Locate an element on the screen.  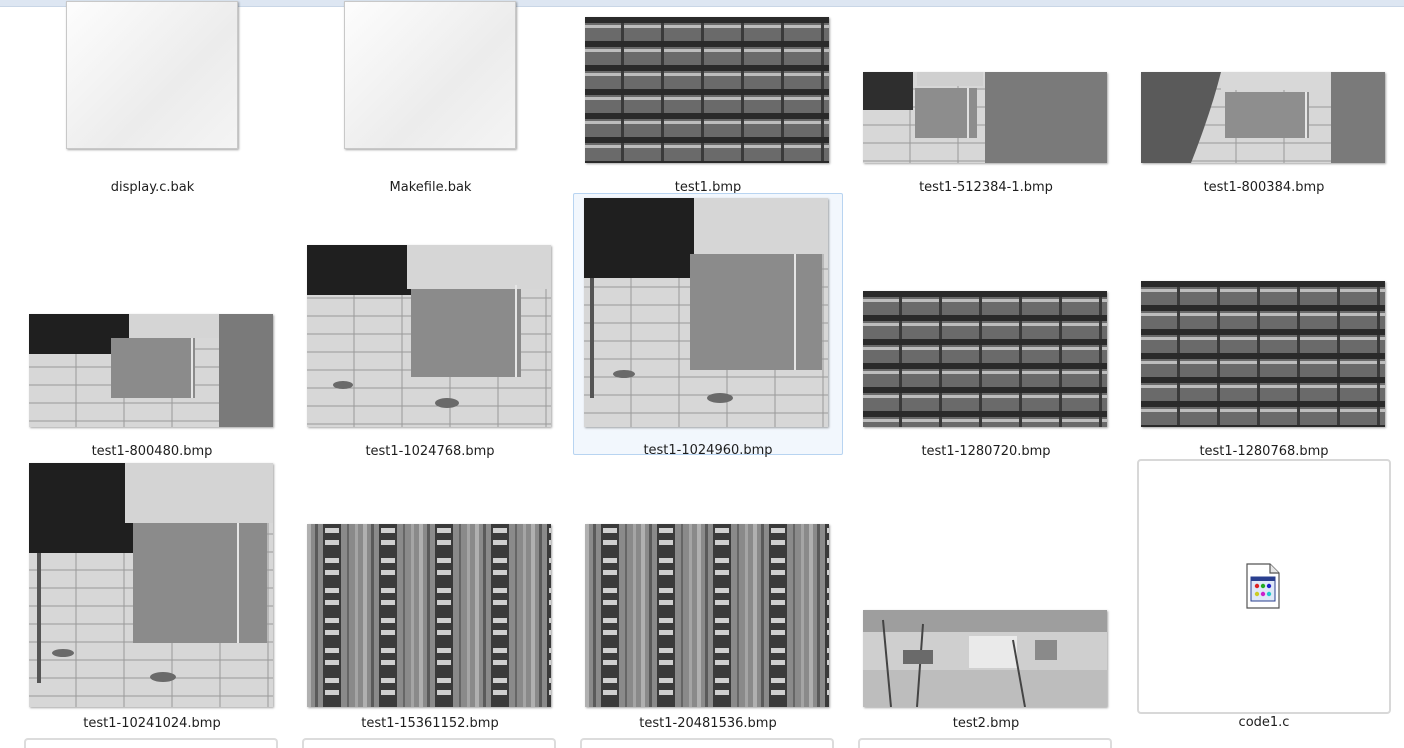
file-item: test1.bmp is located at coordinates (708, 97).